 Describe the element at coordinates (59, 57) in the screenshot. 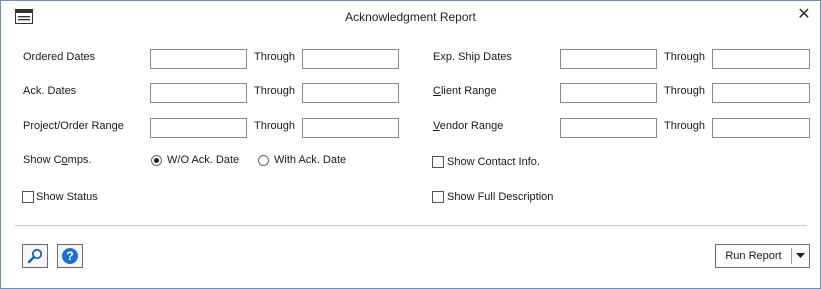

I see `ordered-dates-label: Ordered Dates` at that location.